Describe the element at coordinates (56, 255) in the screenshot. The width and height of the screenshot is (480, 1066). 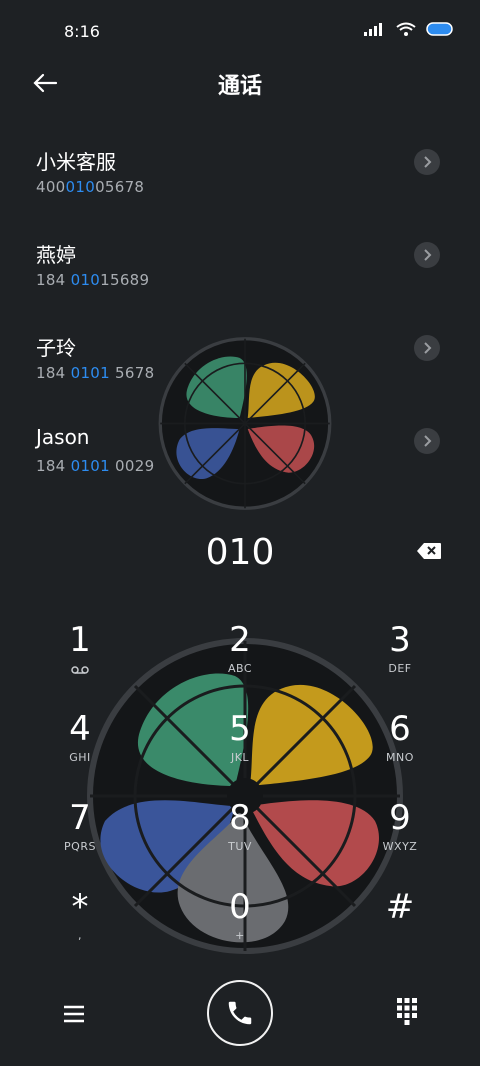
I see `contact-name: 燕婷` at that location.